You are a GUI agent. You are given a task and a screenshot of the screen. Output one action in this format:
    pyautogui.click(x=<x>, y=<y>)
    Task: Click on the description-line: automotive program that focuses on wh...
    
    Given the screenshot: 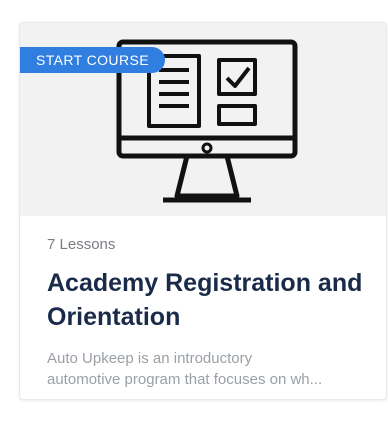 What is the action you would take?
    pyautogui.click(x=185, y=379)
    